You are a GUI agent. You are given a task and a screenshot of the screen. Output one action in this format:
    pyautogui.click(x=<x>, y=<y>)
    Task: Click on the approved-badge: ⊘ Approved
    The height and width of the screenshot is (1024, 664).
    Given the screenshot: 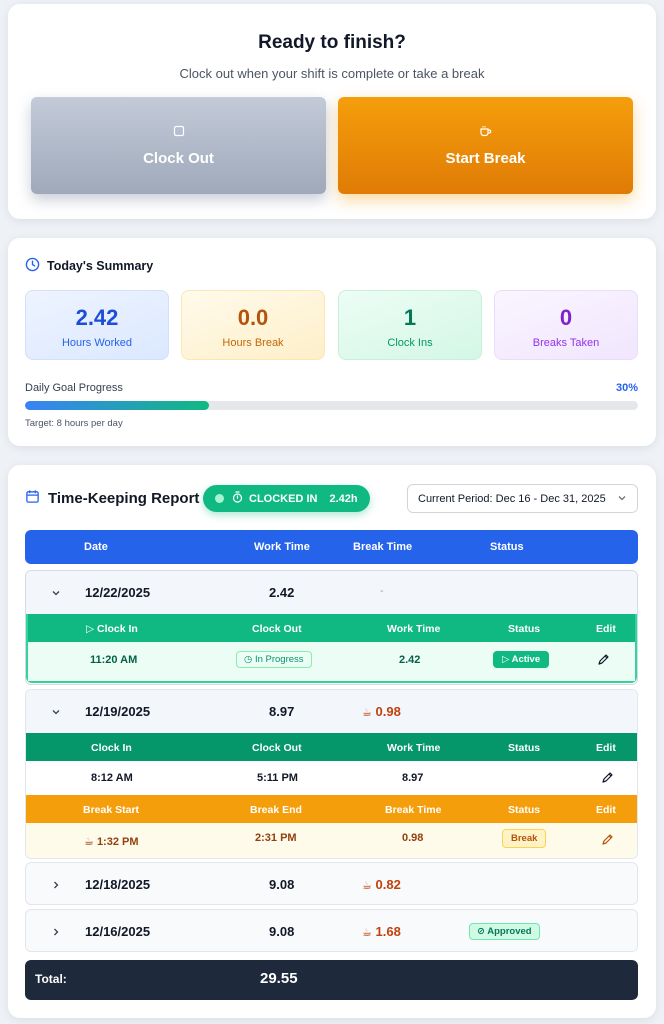 What is the action you would take?
    pyautogui.click(x=504, y=931)
    